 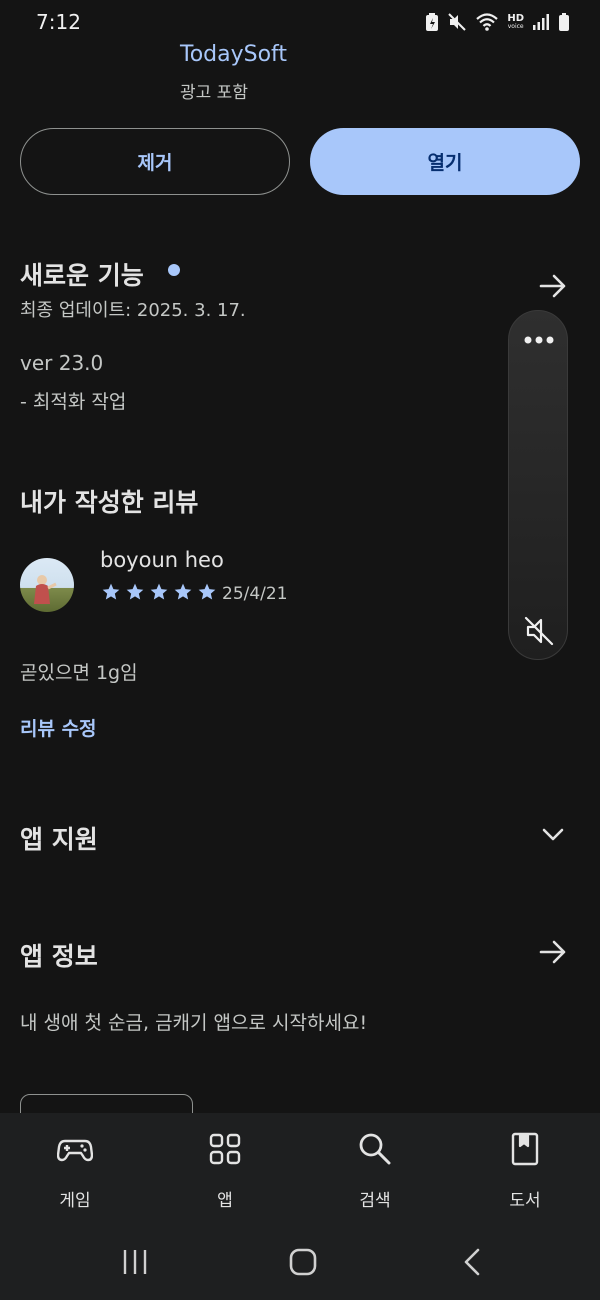 What do you see at coordinates (515, 22) in the screenshot?
I see `hd-voice-icon: HD voice` at bounding box center [515, 22].